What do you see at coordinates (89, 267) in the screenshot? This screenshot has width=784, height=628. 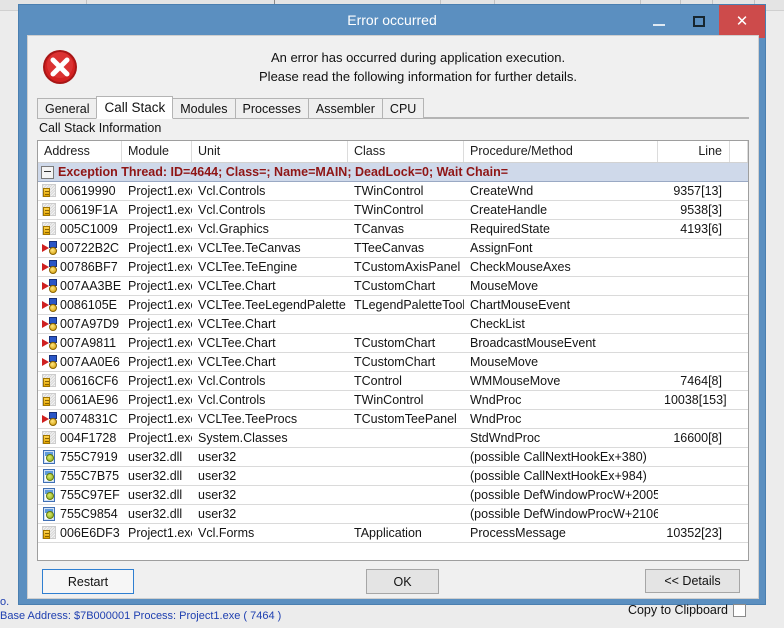 I see `cell-text: 00786BF7` at bounding box center [89, 267].